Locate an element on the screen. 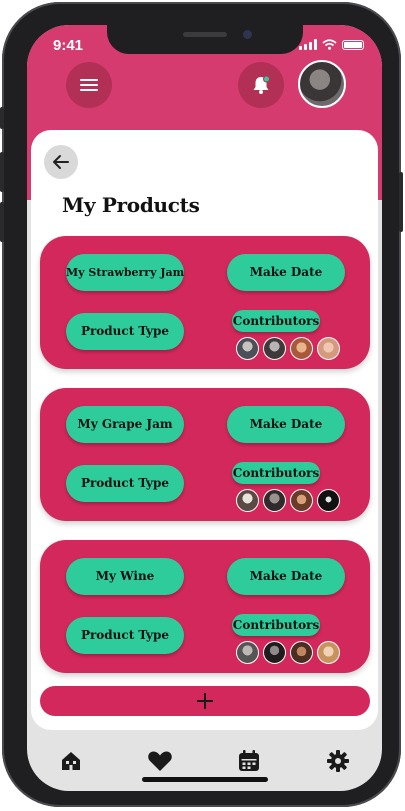 This screenshot has width=405, height=811. camera is located at coordinates (247, 34).